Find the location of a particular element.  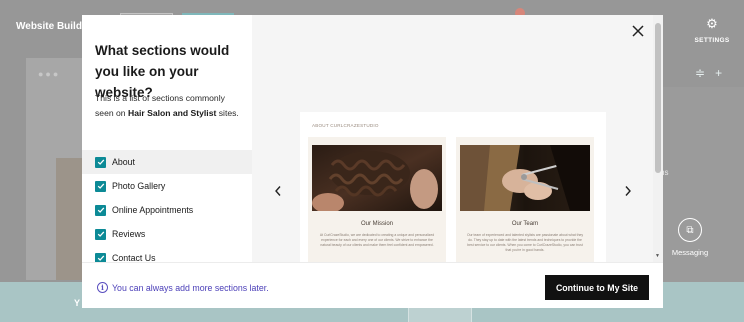

description-suffix: sites. is located at coordinates (227, 113).